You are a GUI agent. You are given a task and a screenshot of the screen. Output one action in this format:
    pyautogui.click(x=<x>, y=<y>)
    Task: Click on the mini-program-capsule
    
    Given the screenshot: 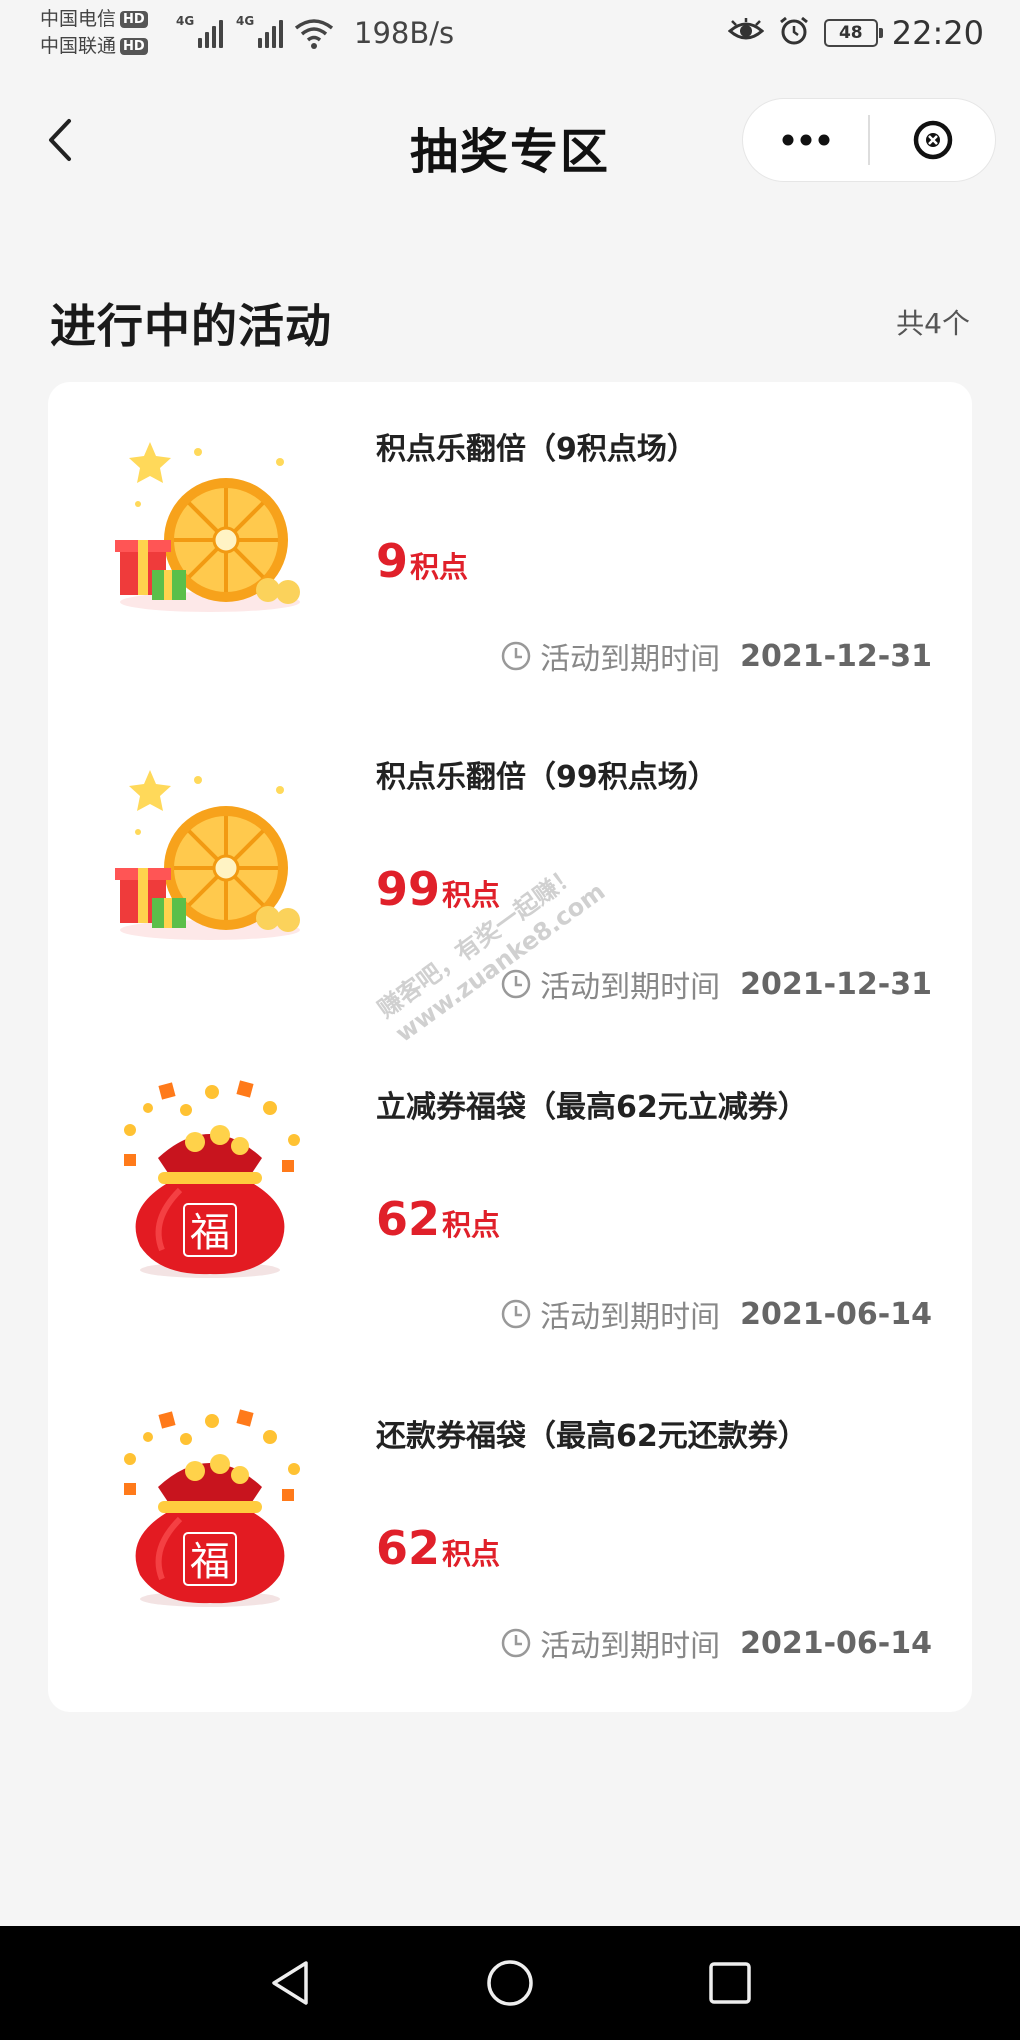 What is the action you would take?
    pyautogui.click(x=869, y=140)
    